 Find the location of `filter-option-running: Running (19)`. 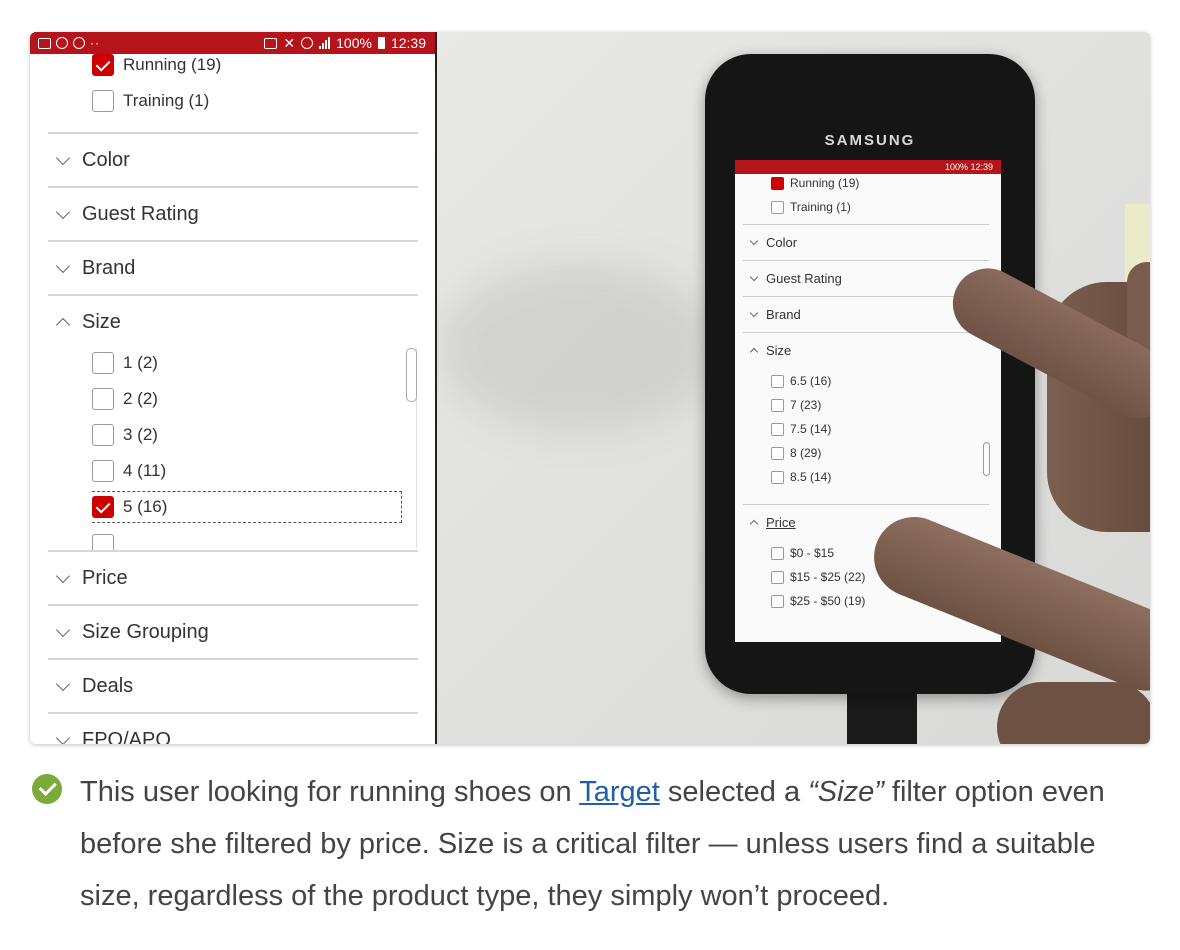

filter-option-running: Running (19) is located at coordinates (156, 65).